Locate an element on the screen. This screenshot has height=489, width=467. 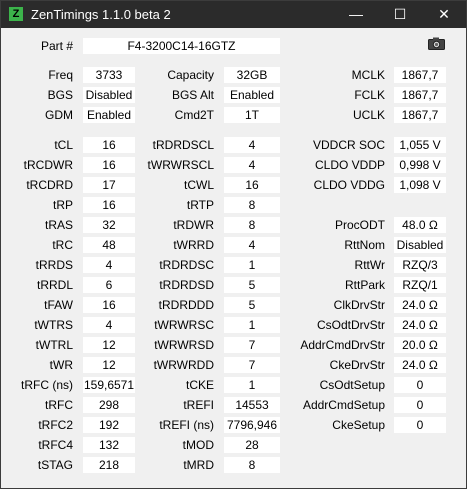
twrwrsc-label: tWRWRSC is located at coordinates (184, 325).